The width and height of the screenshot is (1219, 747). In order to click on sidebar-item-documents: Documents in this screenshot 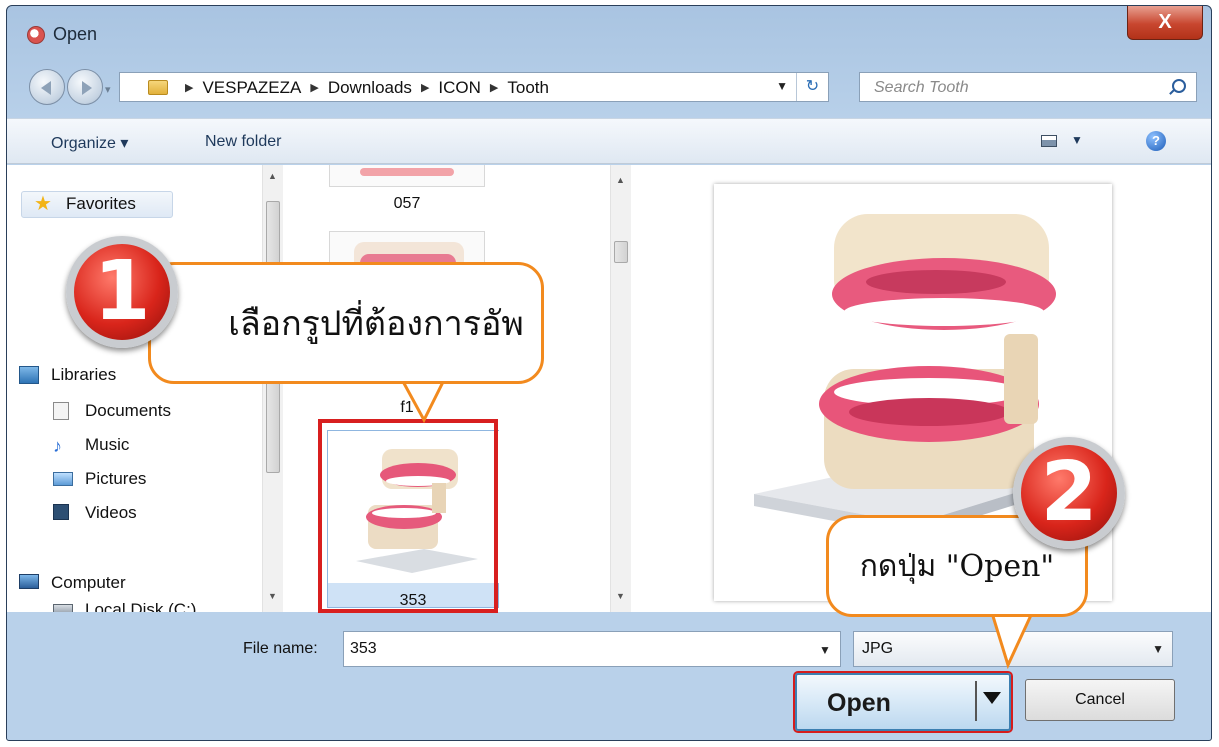, I will do `click(112, 411)`.